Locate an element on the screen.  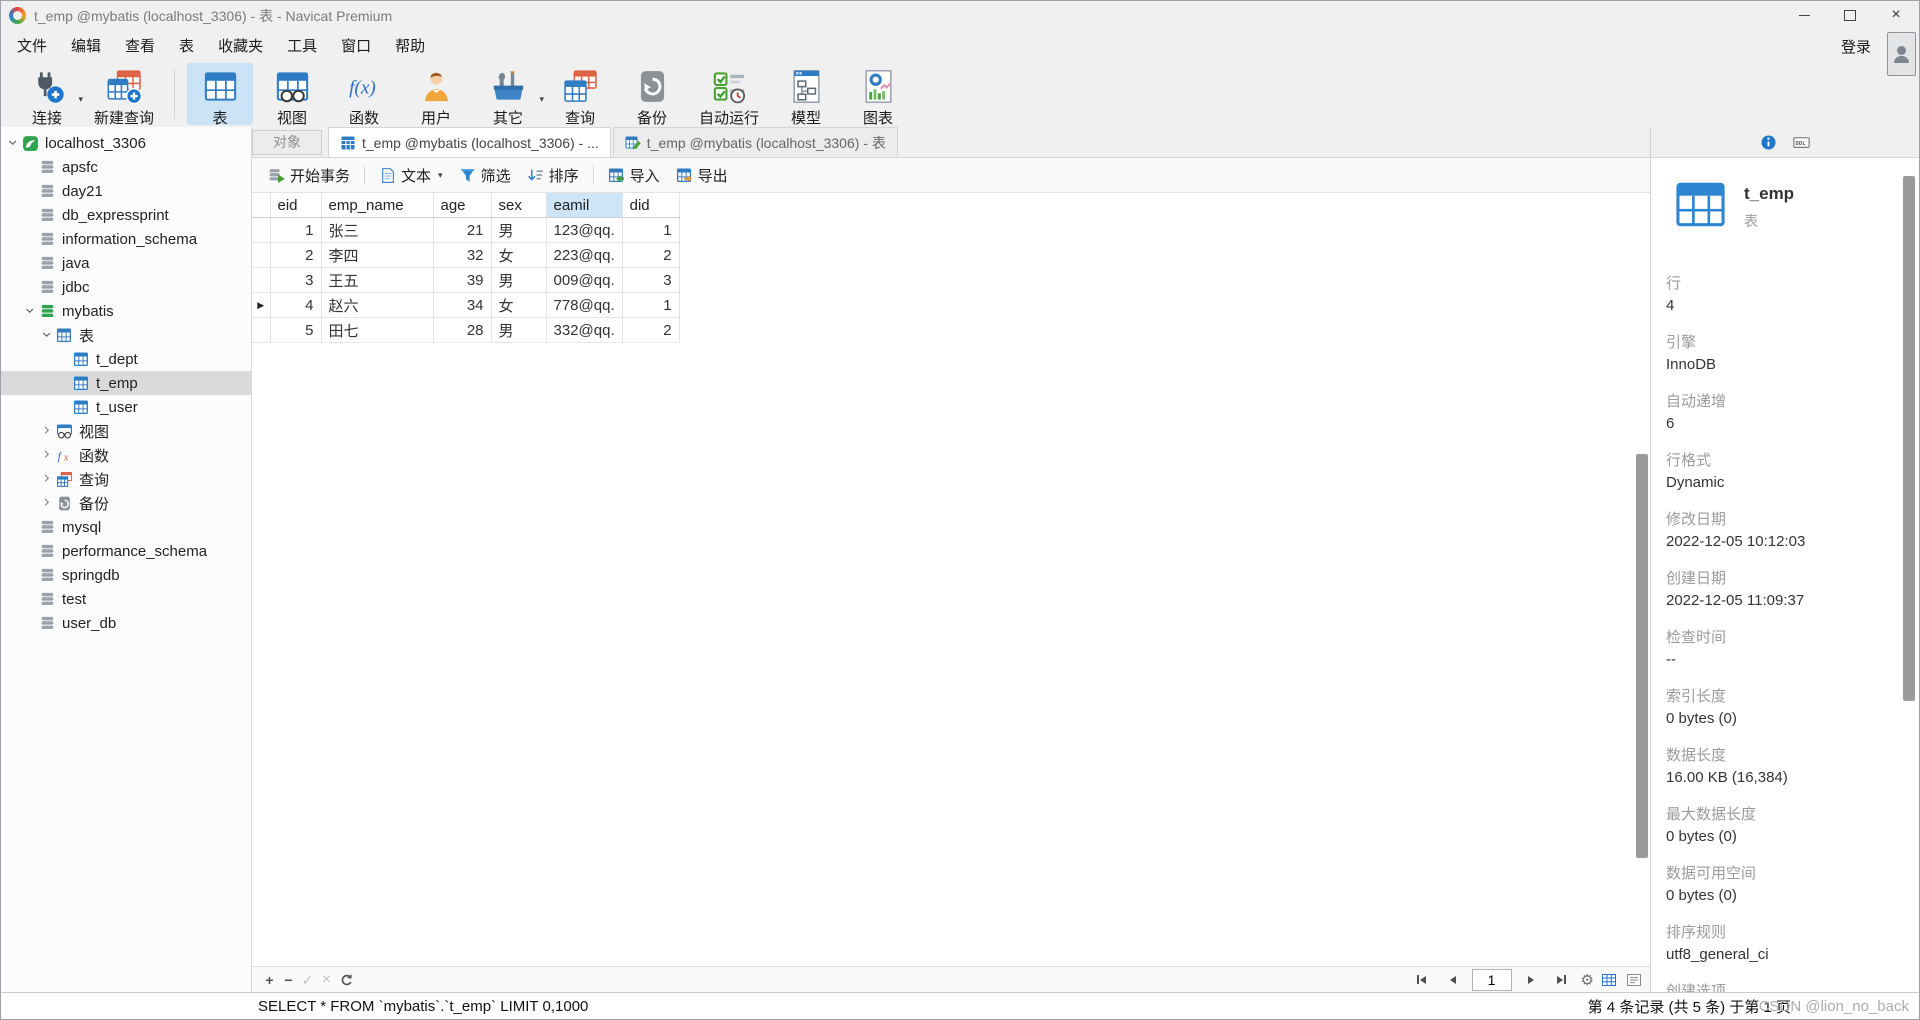
tree-item-information-schema: information_schema is located at coordinates (126, 239).